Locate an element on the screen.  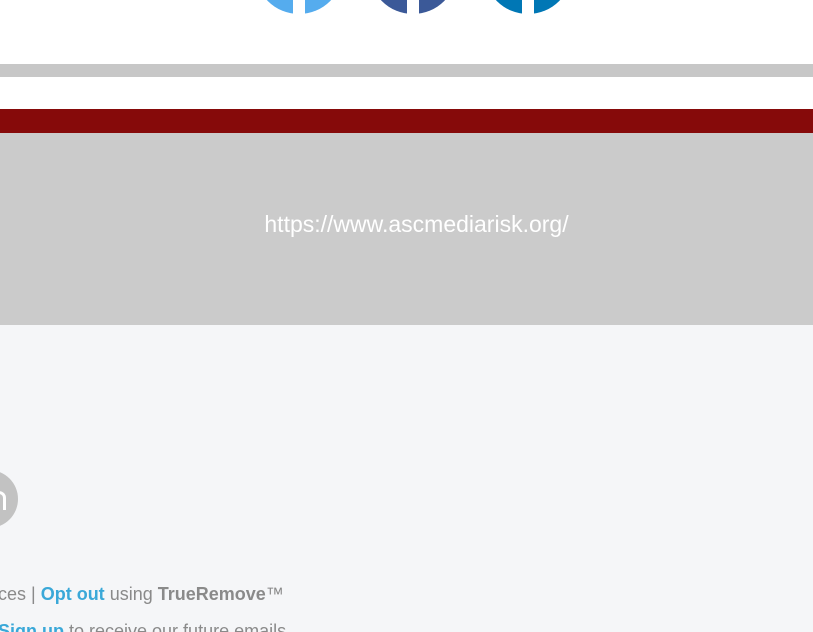
facebook-glyph is located at coordinates (413, 7).